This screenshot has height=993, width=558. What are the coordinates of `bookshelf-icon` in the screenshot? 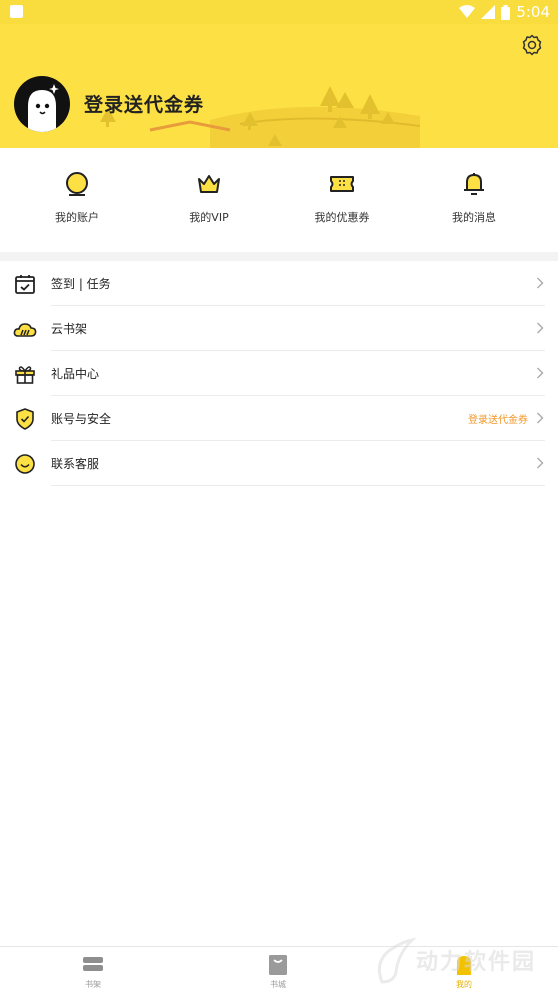 It's located at (93, 964).